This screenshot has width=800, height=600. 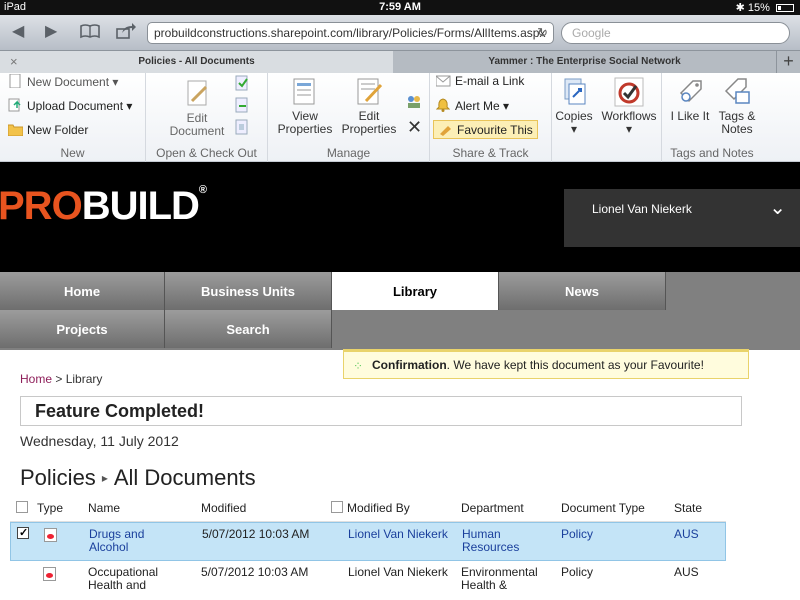 What do you see at coordinates (682, 218) in the screenshot?
I see `user-menu: Lionel Van Niekerk ⌄` at bounding box center [682, 218].